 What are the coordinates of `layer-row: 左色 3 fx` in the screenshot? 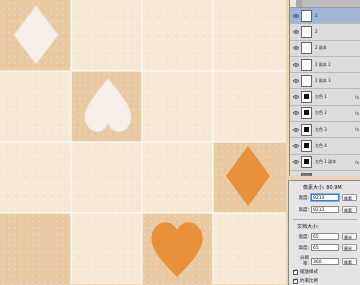 It's located at (325, 130).